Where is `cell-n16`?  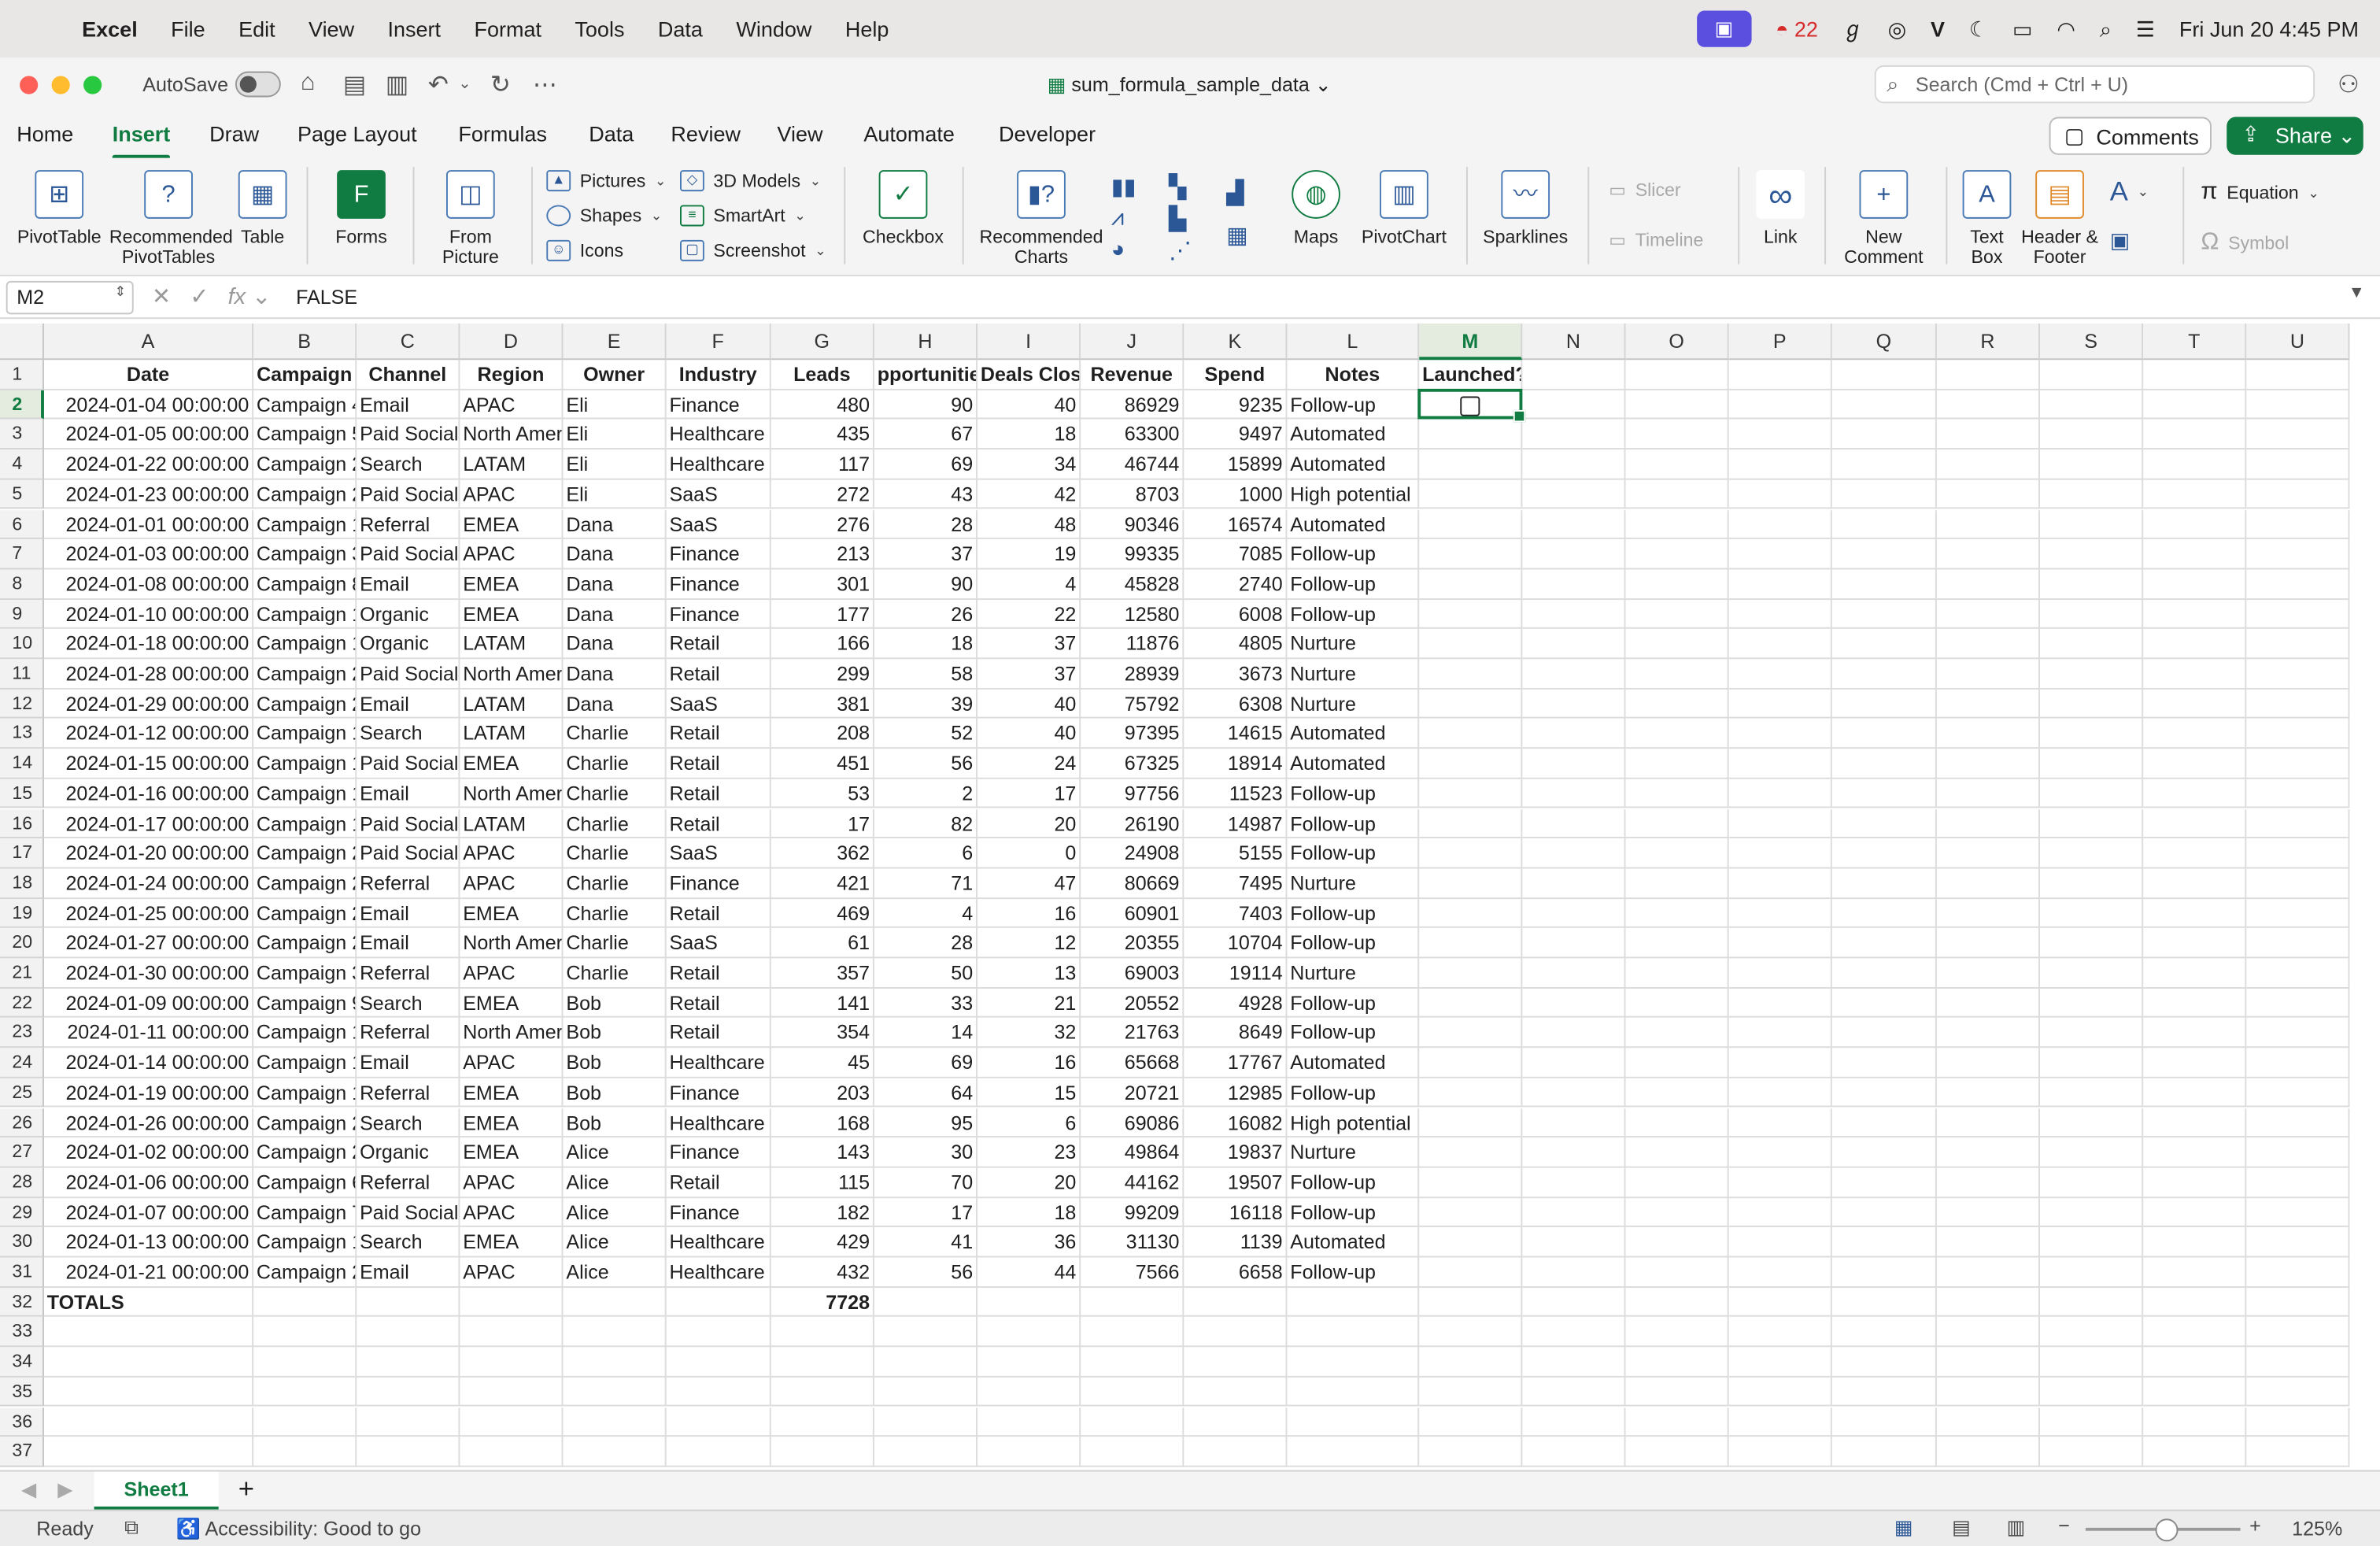 cell-n16 is located at coordinates (1574, 824).